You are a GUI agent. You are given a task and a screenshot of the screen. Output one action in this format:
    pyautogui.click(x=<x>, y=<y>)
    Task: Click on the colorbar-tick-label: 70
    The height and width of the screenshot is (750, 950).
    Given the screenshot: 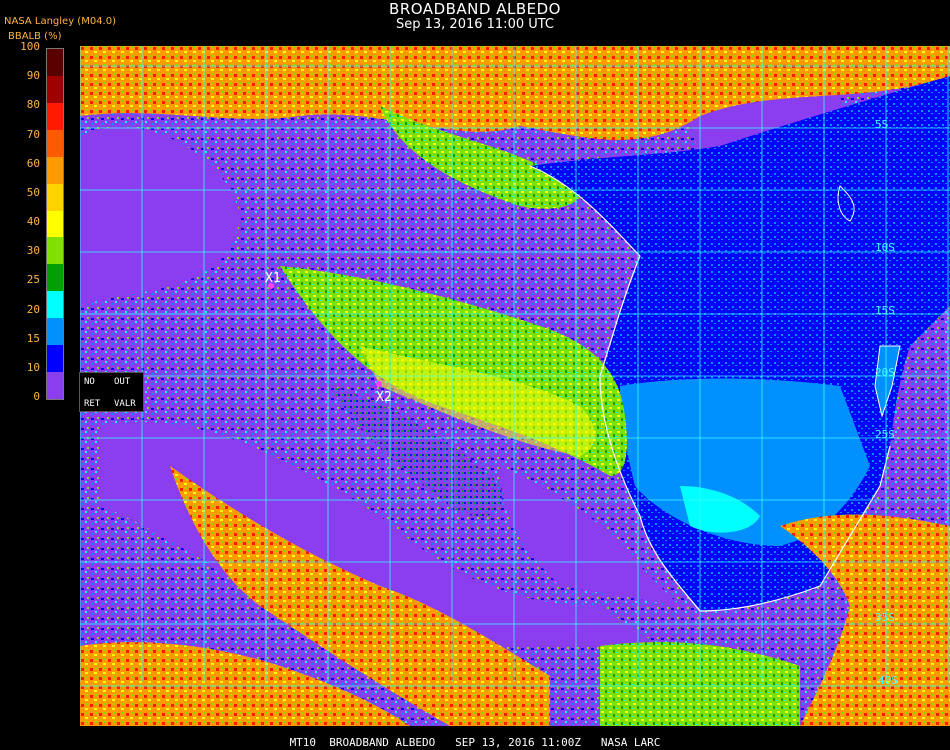 What is the action you would take?
    pyautogui.click(x=33, y=134)
    